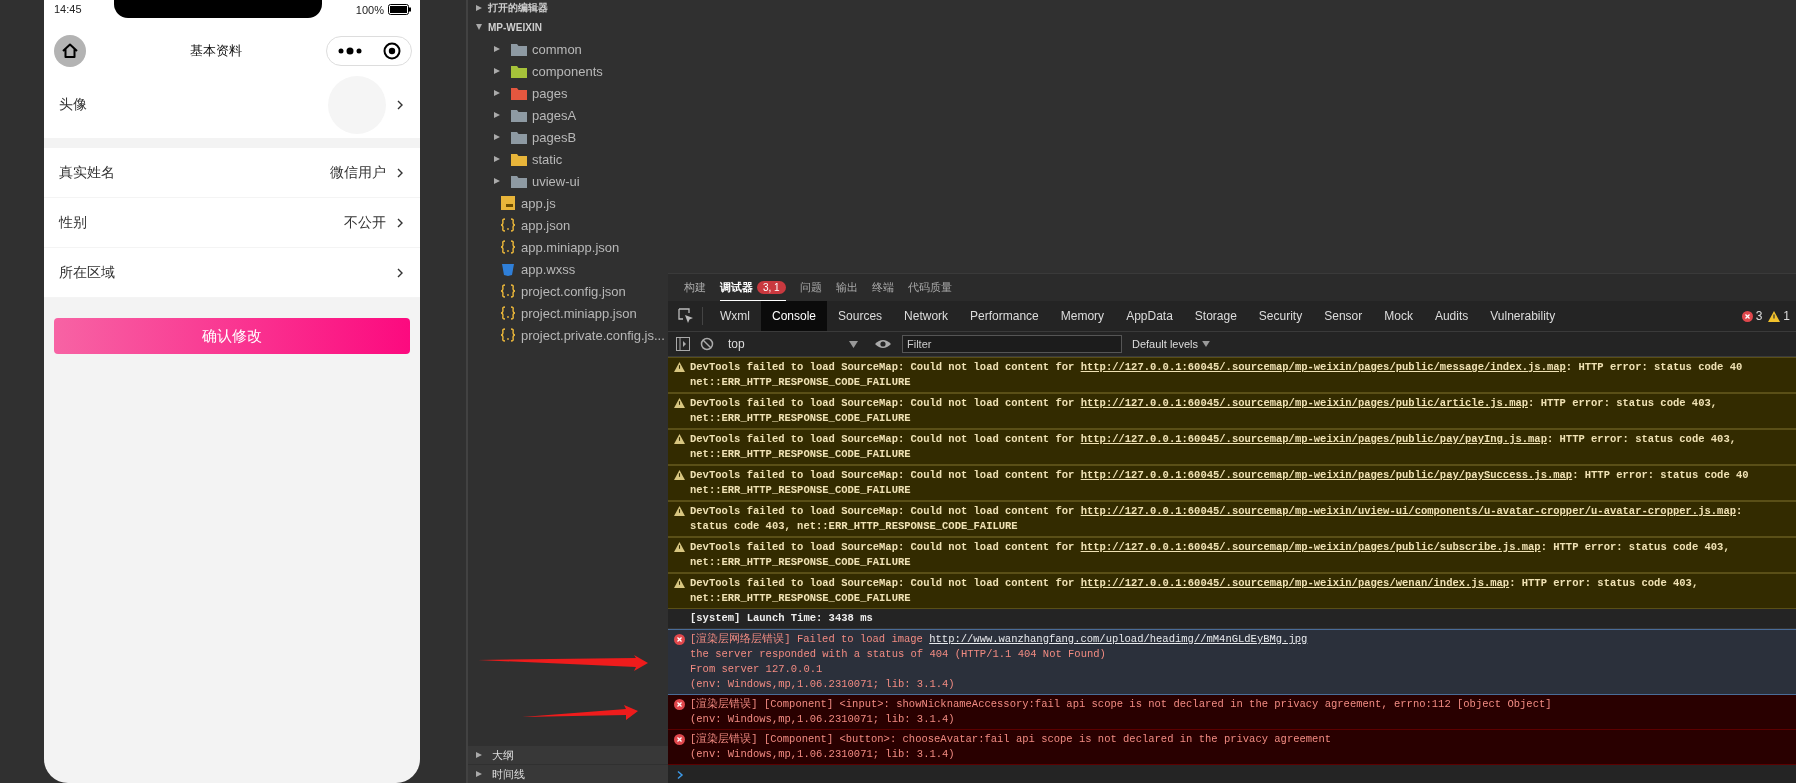 The width and height of the screenshot is (1796, 783). Describe the element at coordinates (1171, 344) in the screenshot. I see `levels-dropdown: Default levels` at that location.